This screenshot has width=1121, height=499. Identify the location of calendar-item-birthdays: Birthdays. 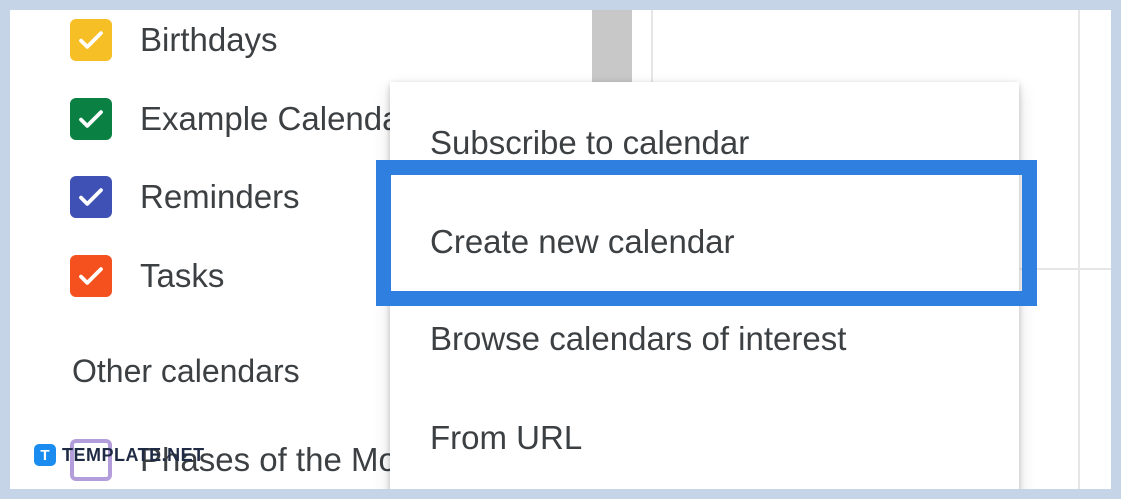
(174, 40).